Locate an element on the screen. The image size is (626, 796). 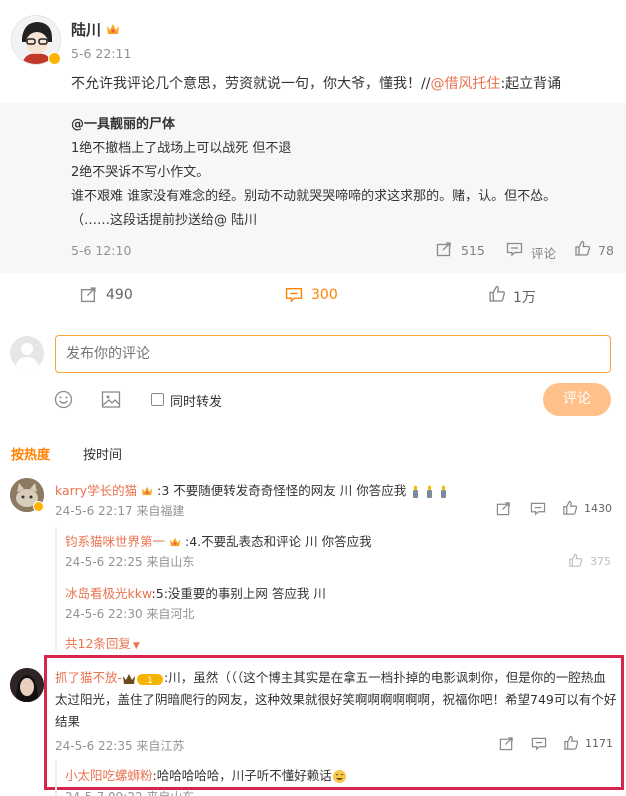
comment-text: karry学长的猫 :3 不要随便转发奇奇怪怪的网友 川 你答应我 is located at coordinates (252, 489).